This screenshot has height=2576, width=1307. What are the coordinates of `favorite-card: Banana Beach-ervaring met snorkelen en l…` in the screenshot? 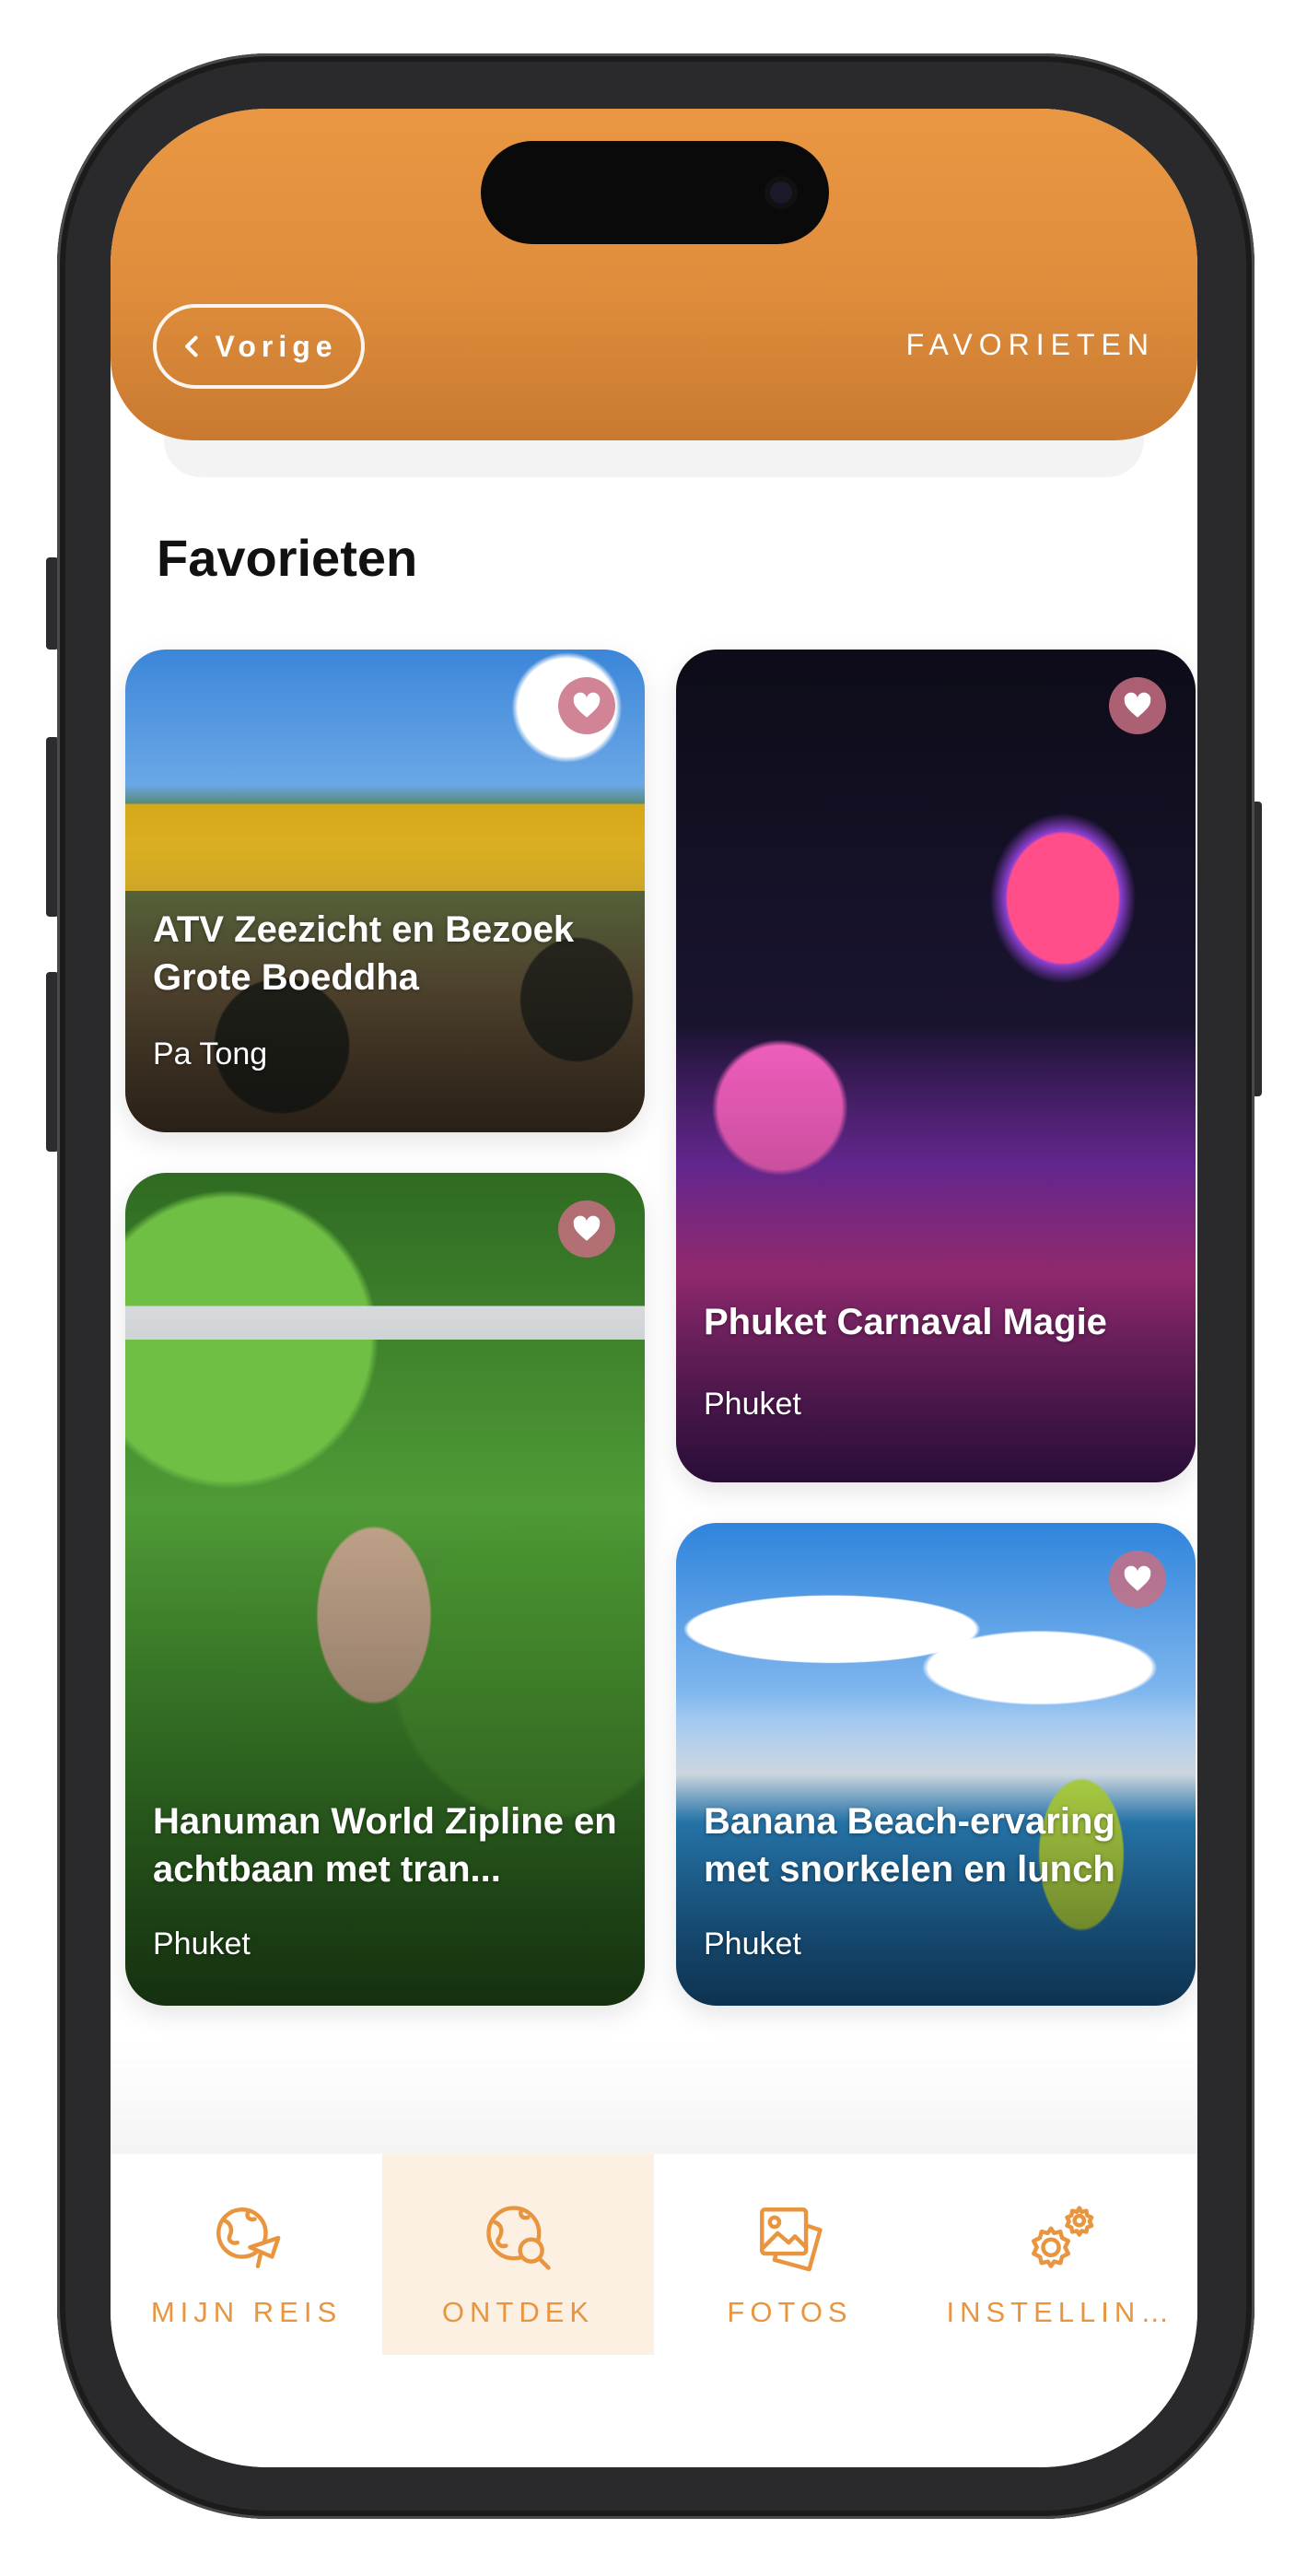 It's located at (936, 1765).